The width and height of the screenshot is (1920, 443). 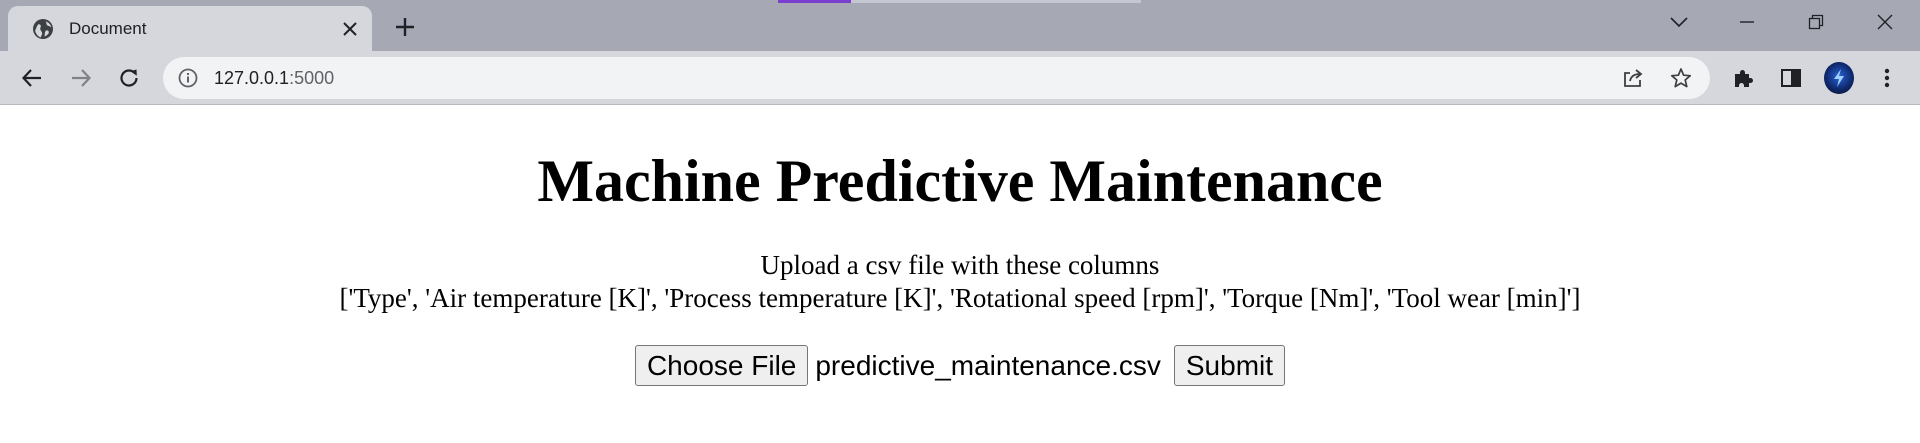 What do you see at coordinates (1887, 78) in the screenshot?
I see `kebab-menu-icon` at bounding box center [1887, 78].